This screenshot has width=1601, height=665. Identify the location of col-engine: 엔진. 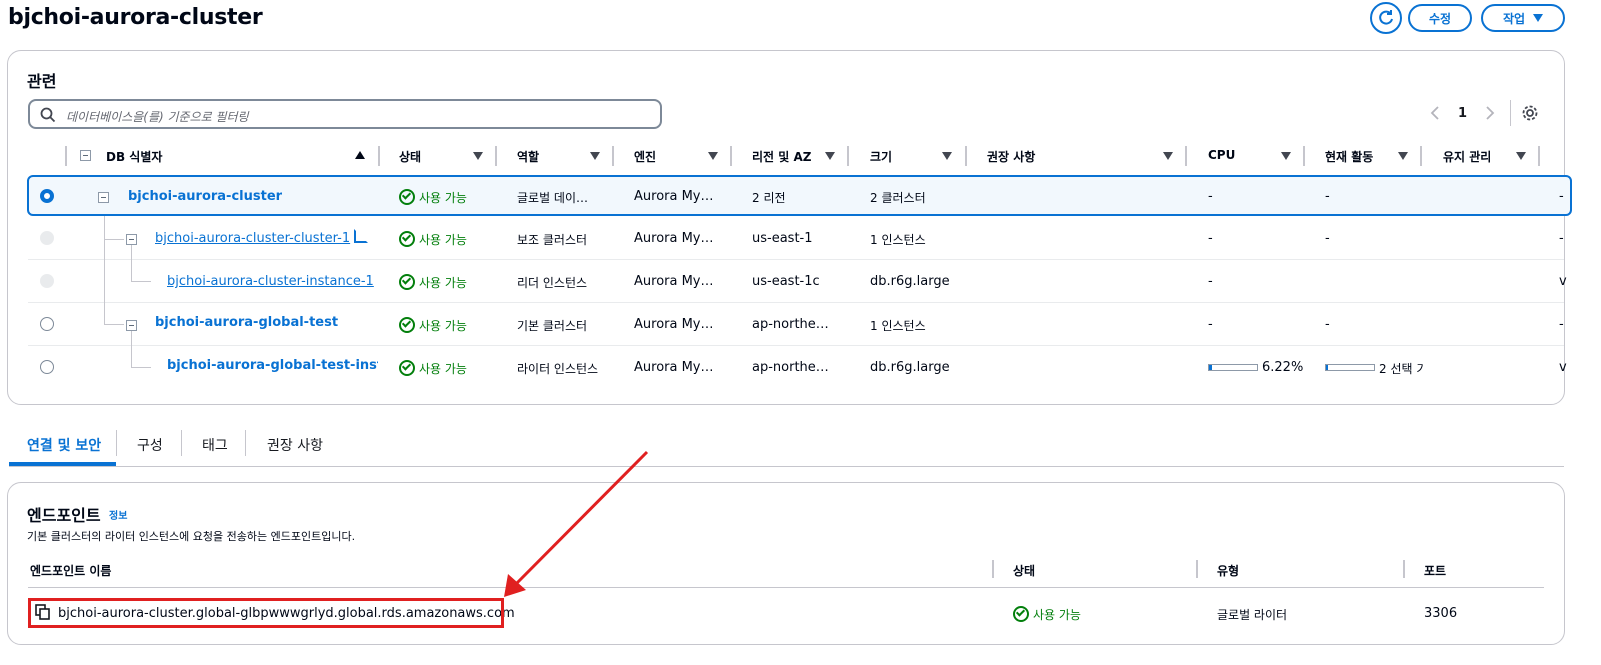
(645, 156).